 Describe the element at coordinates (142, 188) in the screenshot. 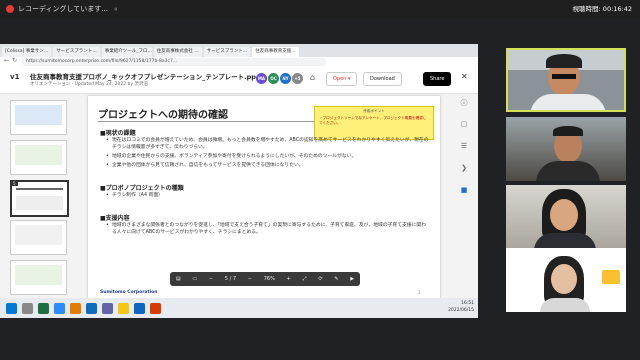

I see `section-heading: ■プロボノプロジェクトの種類` at that location.